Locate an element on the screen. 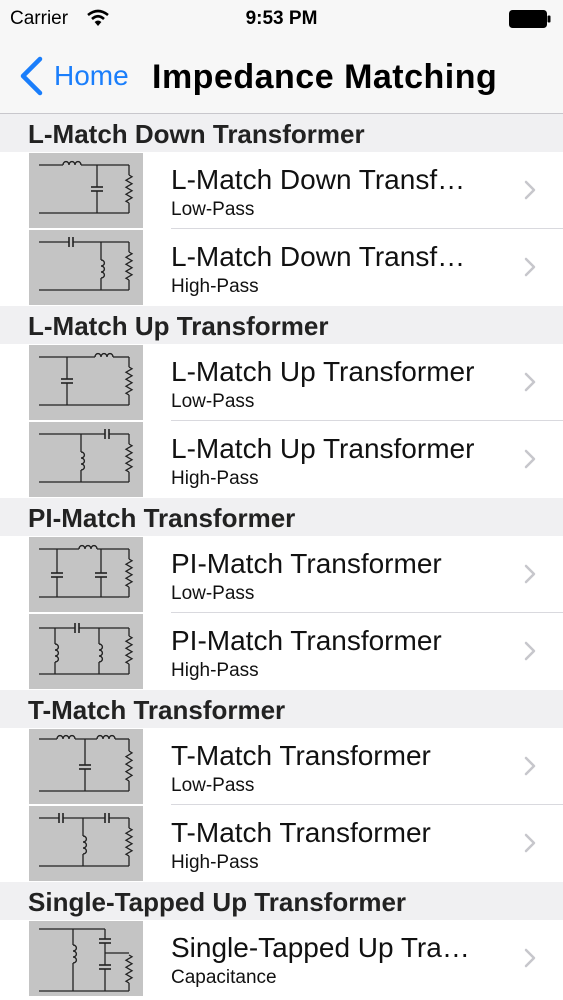 This screenshot has width=563, height=1000. pimatch-highpass-icon is located at coordinates (86, 651).